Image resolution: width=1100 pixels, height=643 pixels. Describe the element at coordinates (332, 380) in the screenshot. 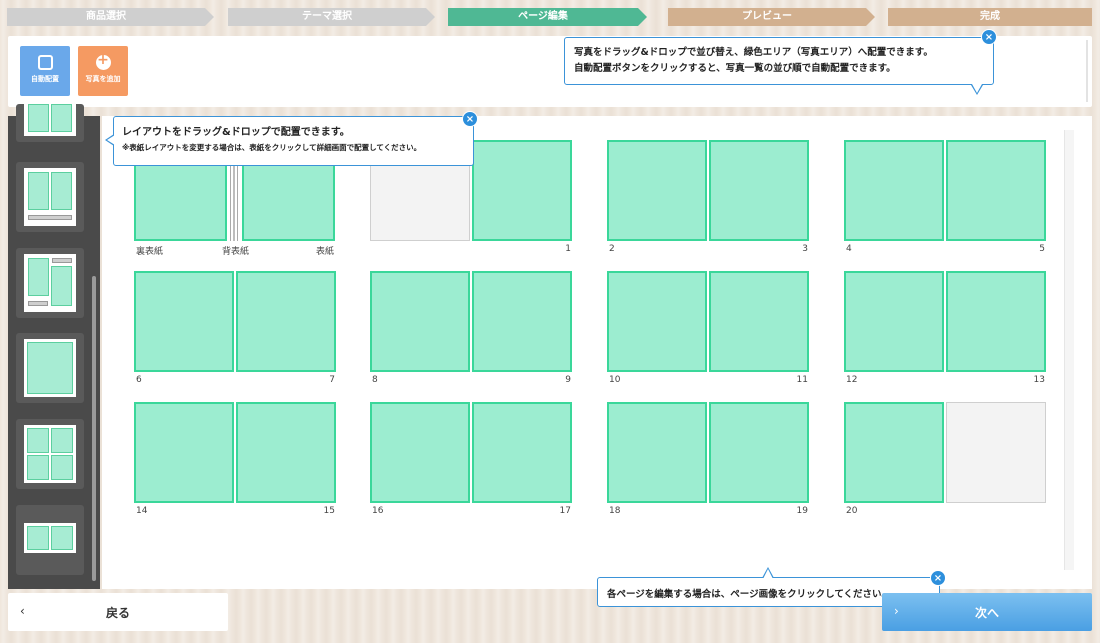

I see `page-number: 7` at that location.